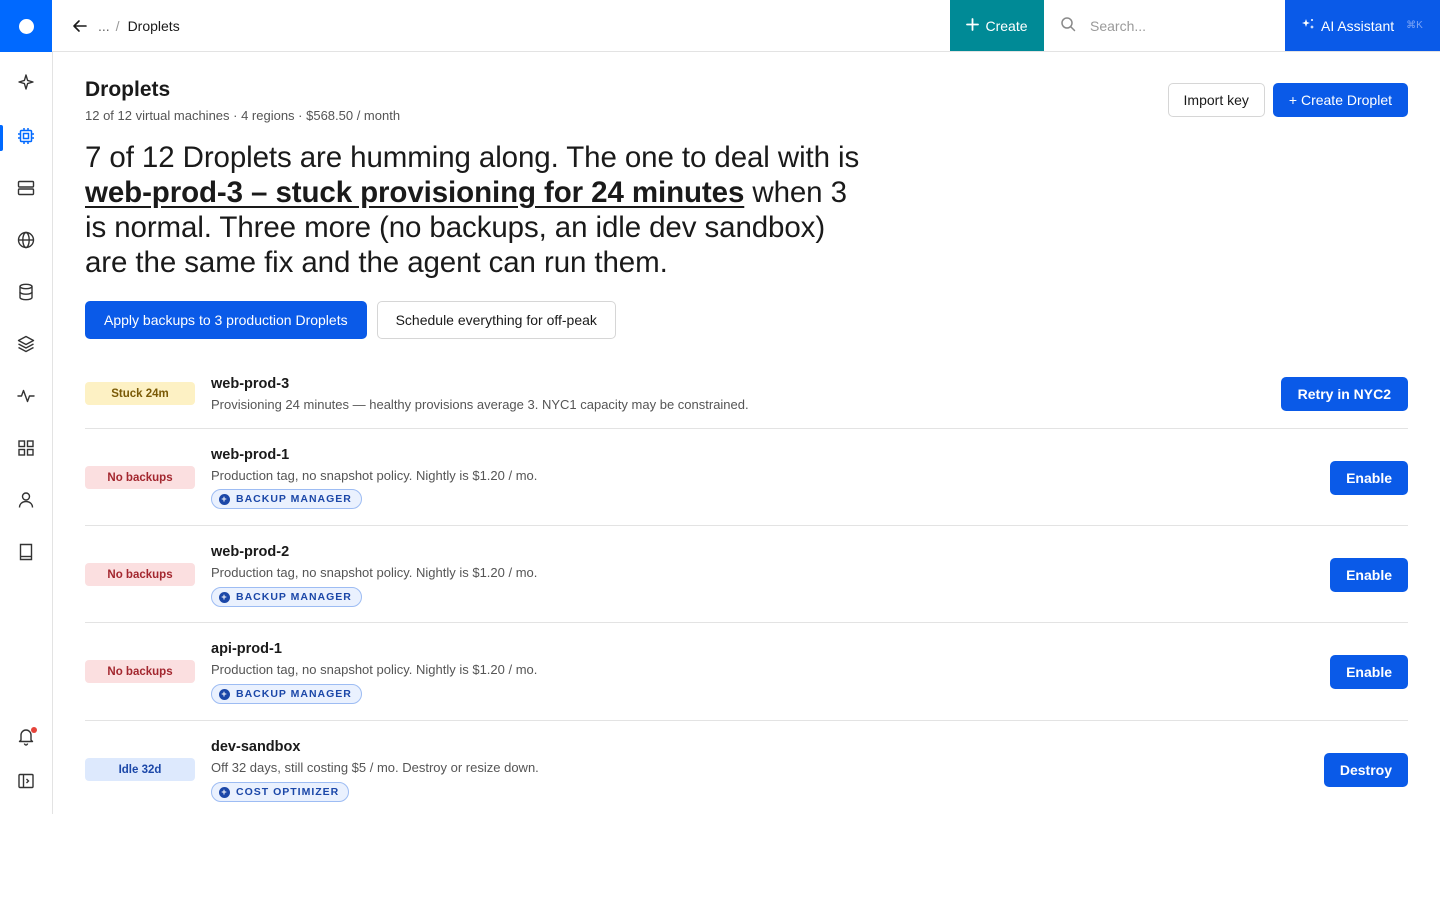 Image resolution: width=1440 pixels, height=900 pixels. I want to click on create-button: Create, so click(997, 25).